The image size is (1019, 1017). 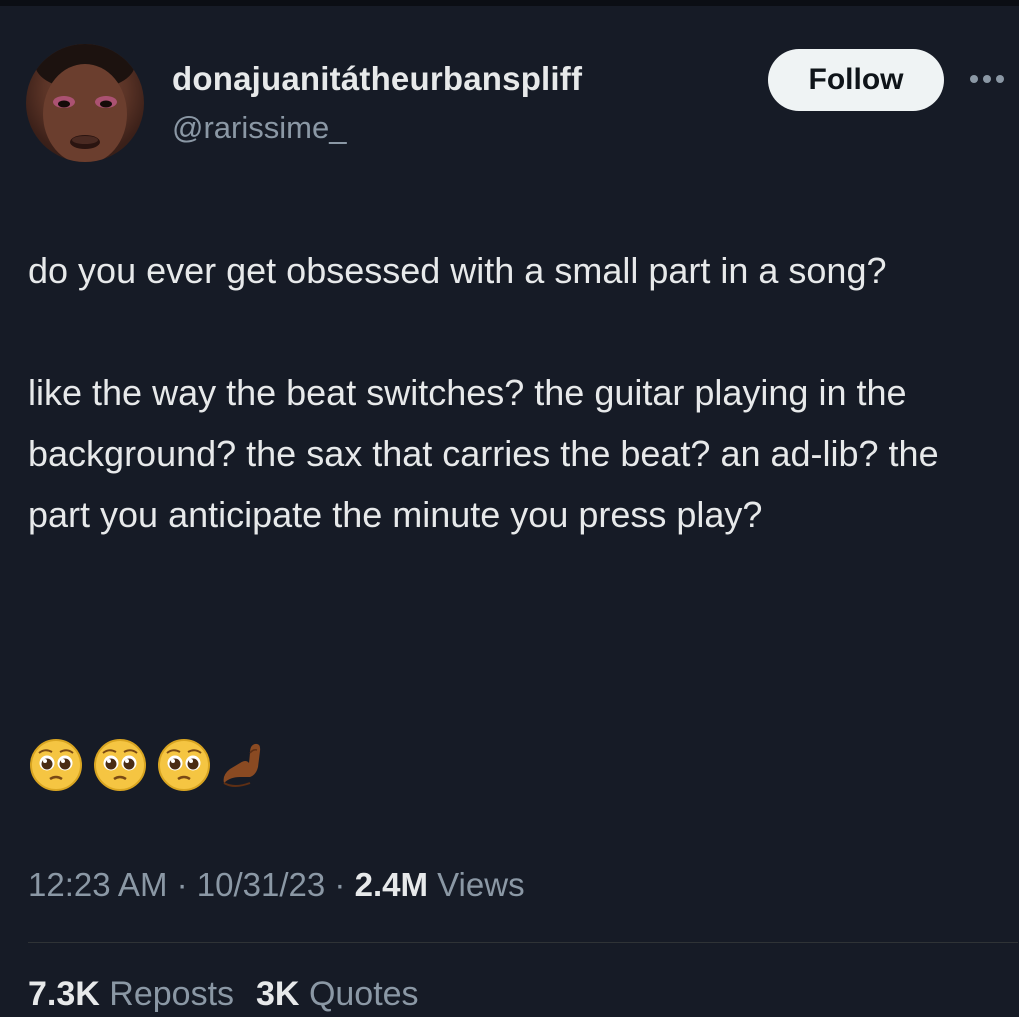 I want to click on tweet-meta: 12:23 AM · 10/31/23 · 2.4M Views, so click(x=276, y=885).